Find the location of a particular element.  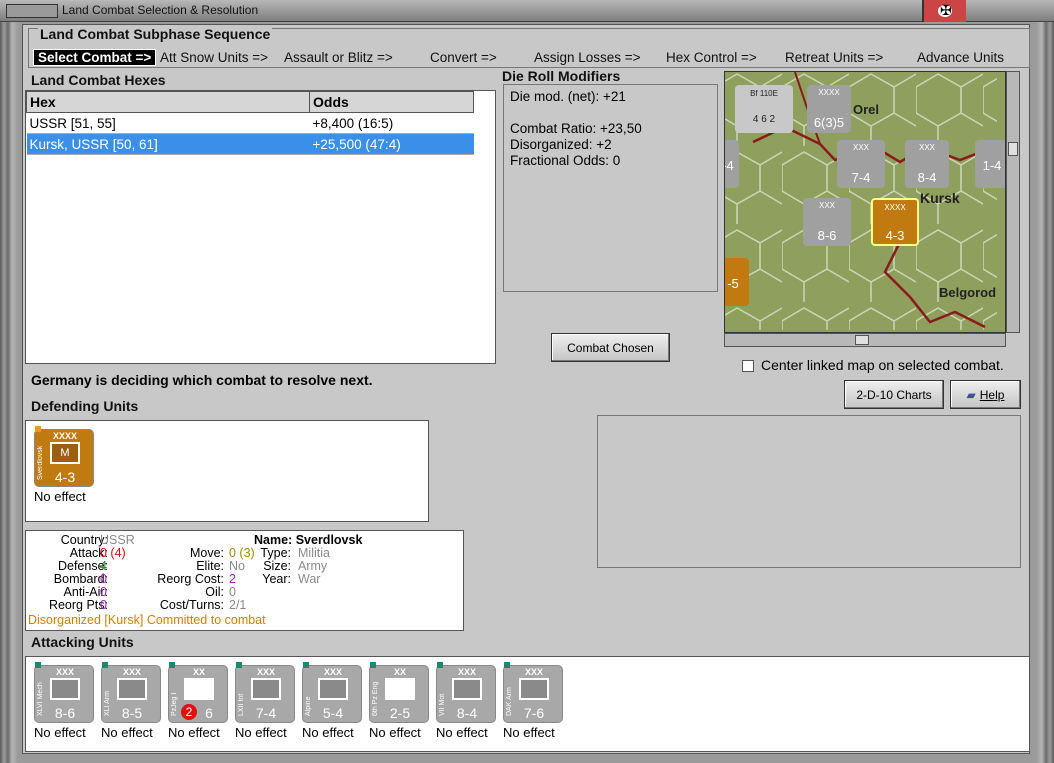

table-row: USSR [51, 55] +8,400 (16:5) is located at coordinates (250, 123).